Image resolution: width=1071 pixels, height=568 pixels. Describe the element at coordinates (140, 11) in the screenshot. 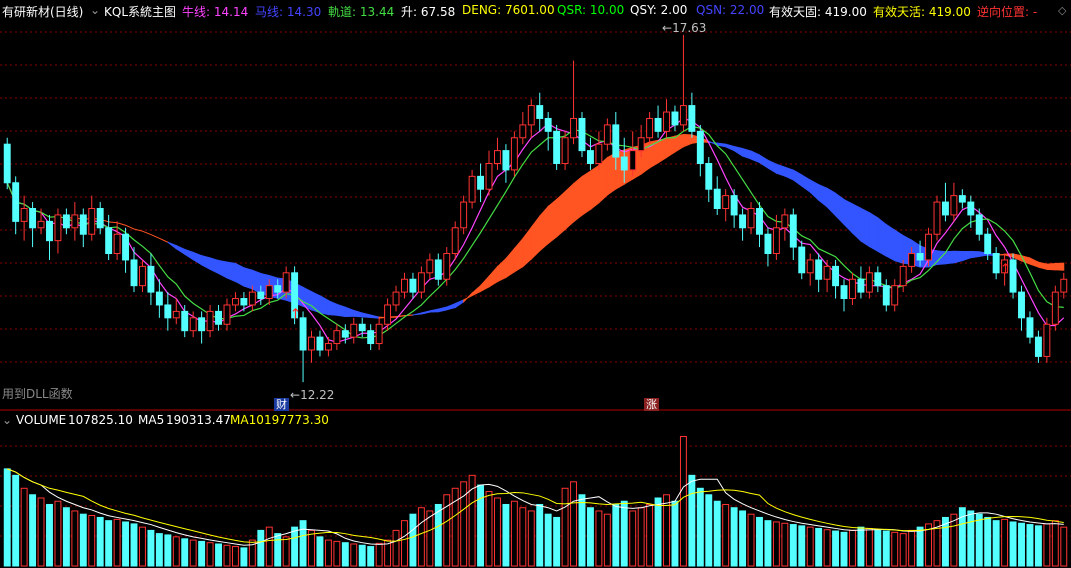

I see `indicator-name: KQL系統主图` at that location.